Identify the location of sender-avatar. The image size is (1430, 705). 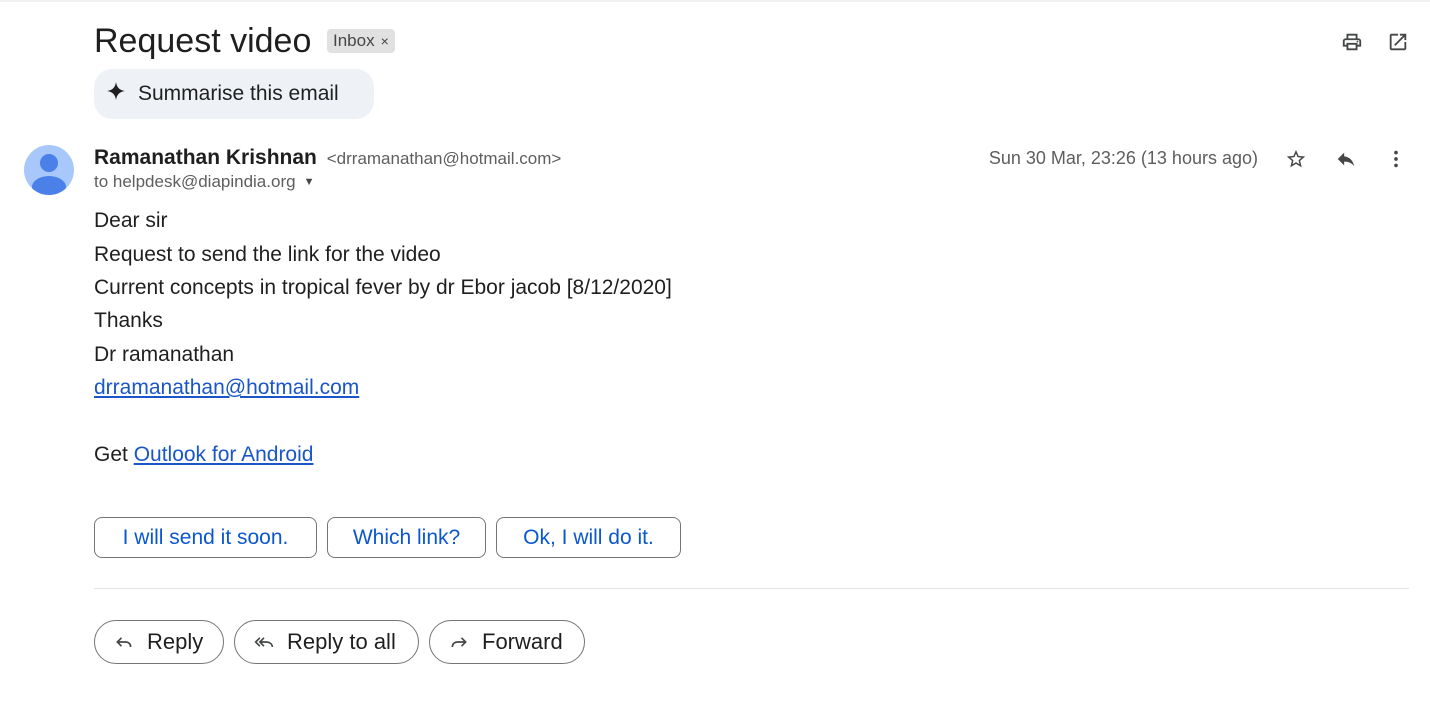
(49, 170).